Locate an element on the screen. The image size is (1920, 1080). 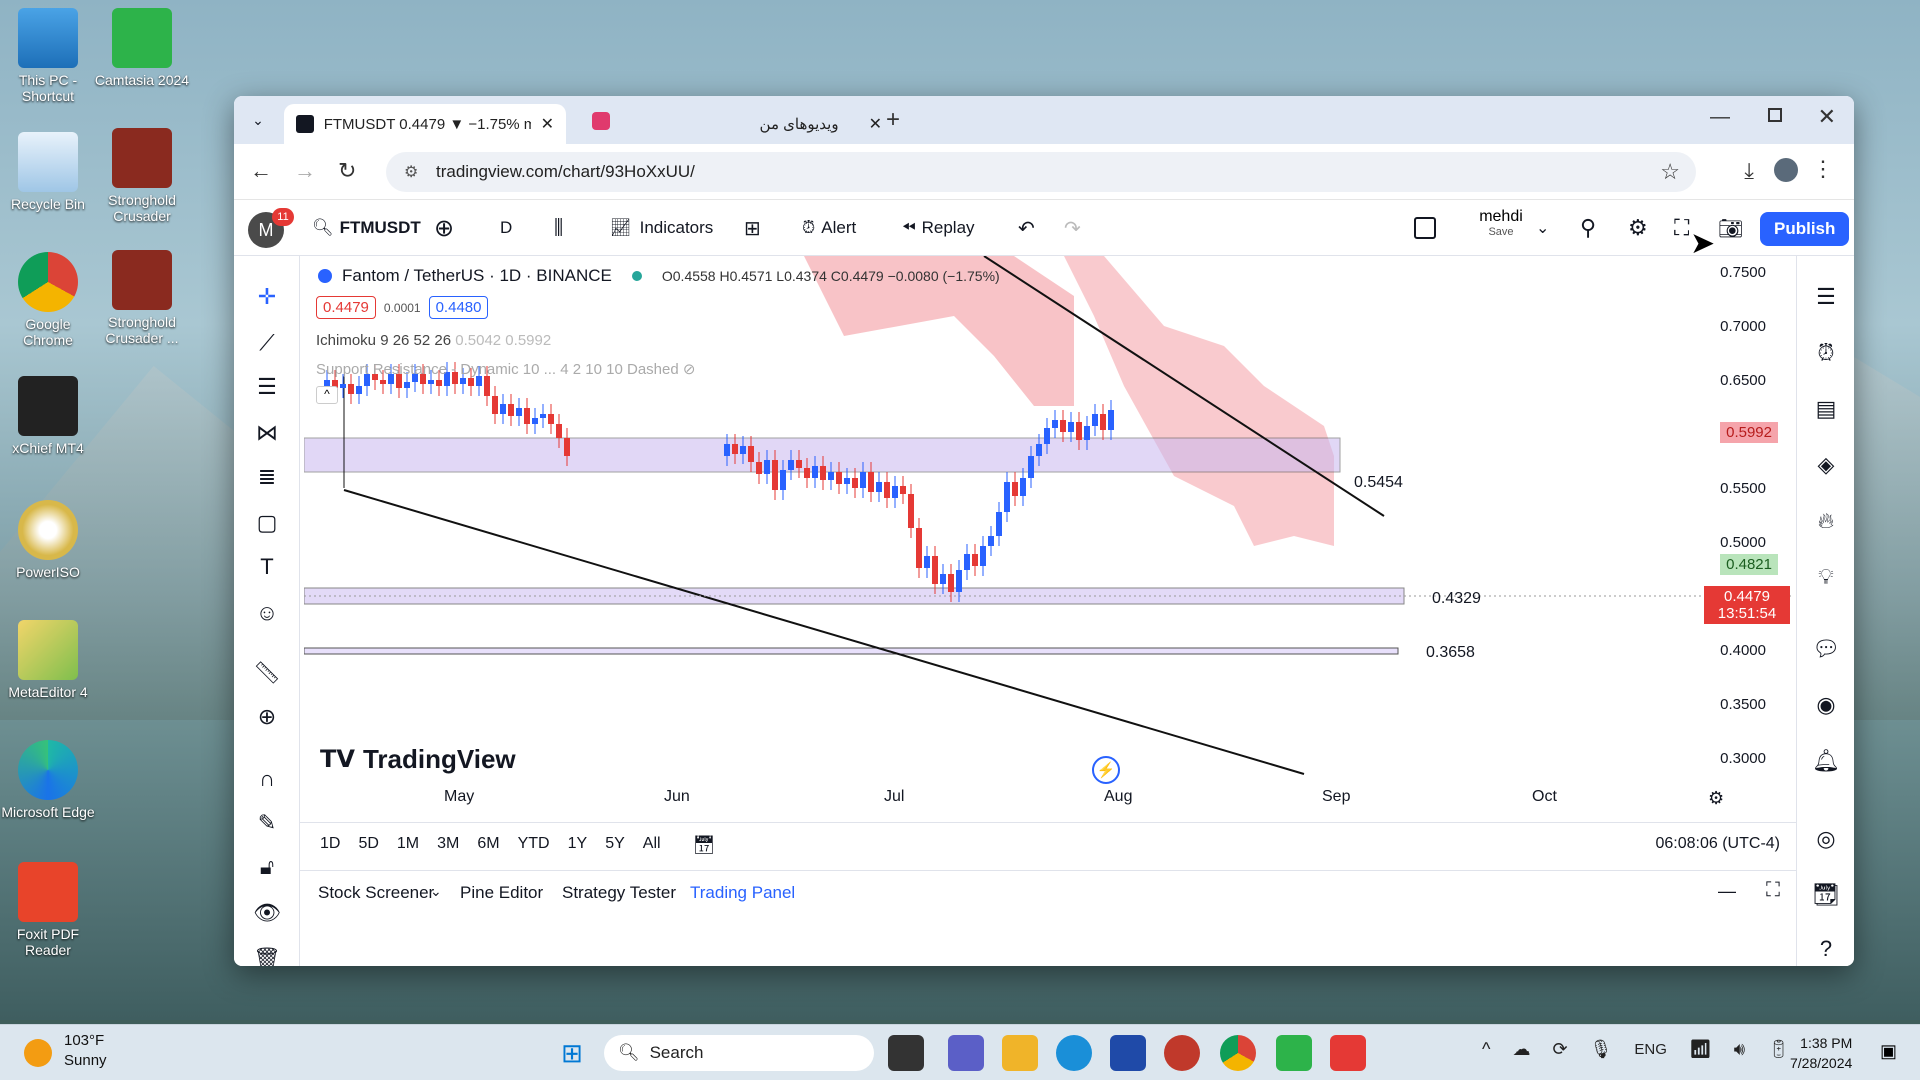
new-tab-button: + is located at coordinates (893, 120).